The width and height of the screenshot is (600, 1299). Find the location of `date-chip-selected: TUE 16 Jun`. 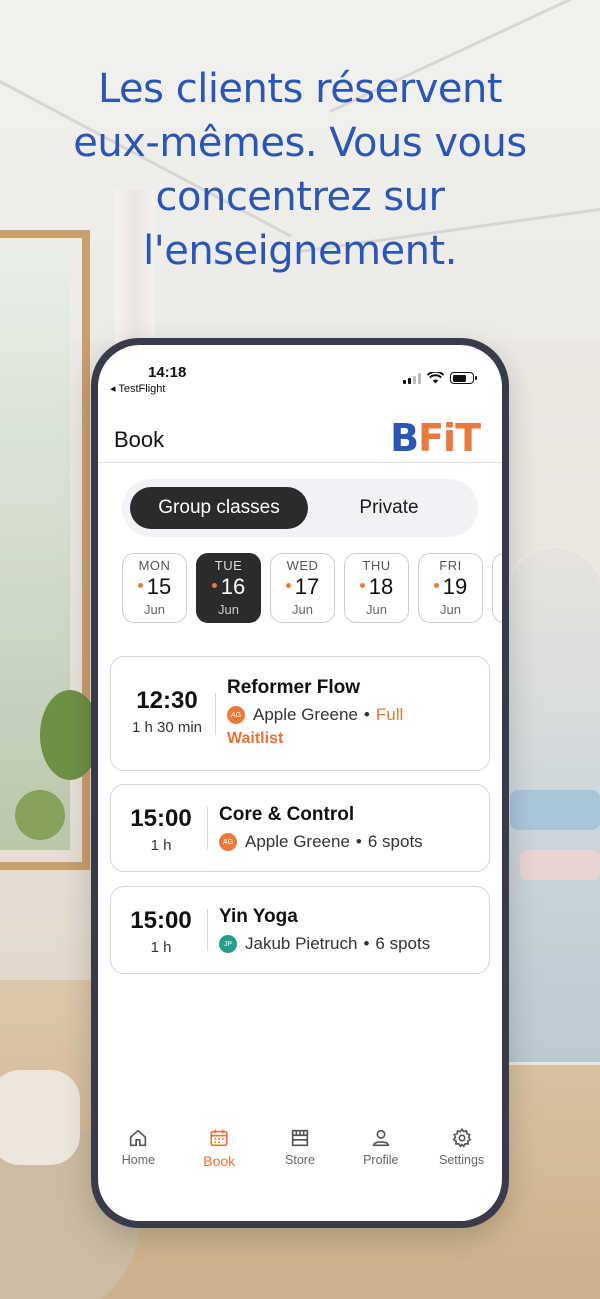

date-chip-selected: TUE 16 Jun is located at coordinates (228, 588).